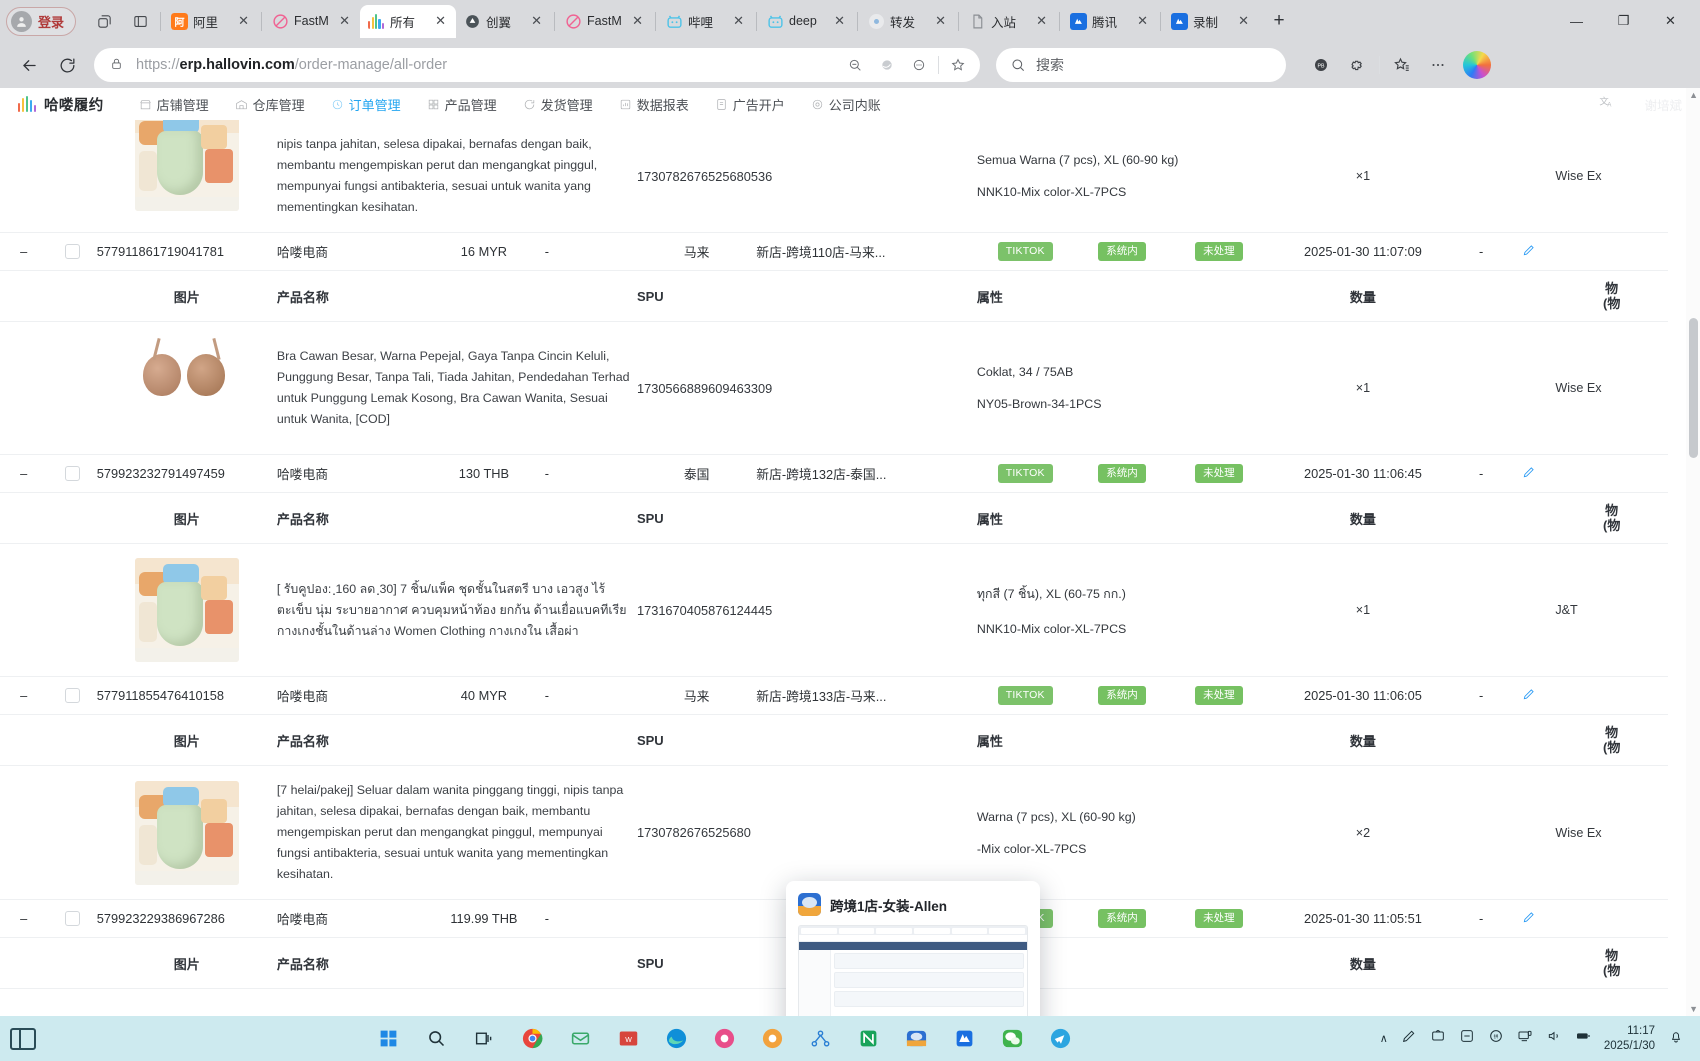 This screenshot has width=1700, height=1061. Describe the element at coordinates (1402, 65) in the screenshot. I see `collections-icon` at that location.